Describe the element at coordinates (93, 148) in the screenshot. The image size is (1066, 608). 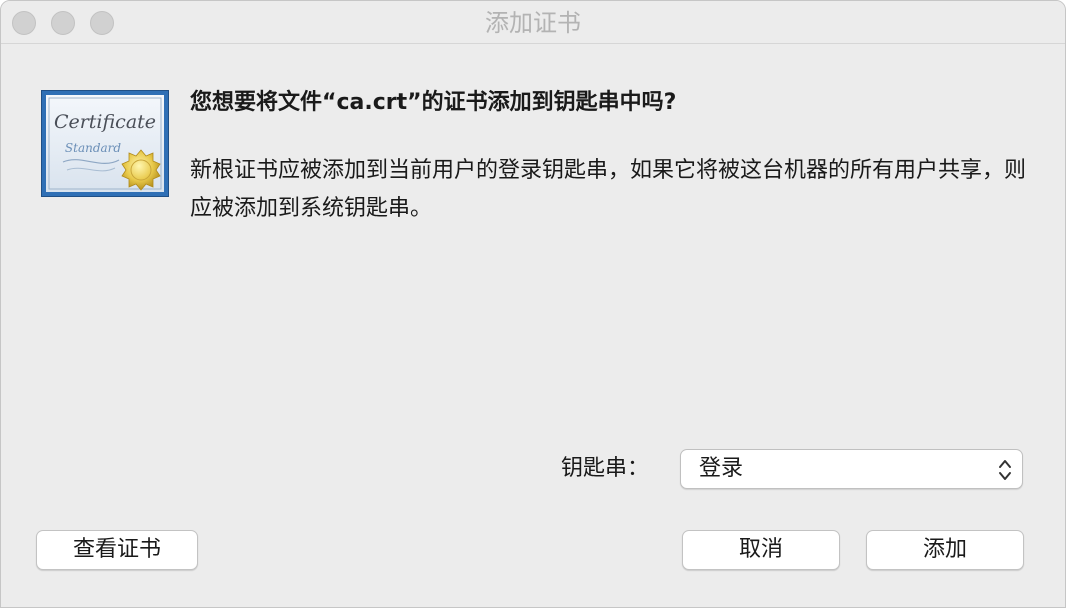
I see `svg-text: Standard` at that location.